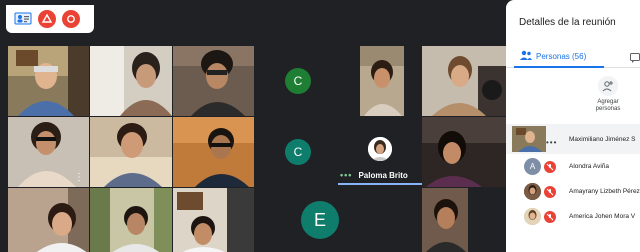 The height and width of the screenshot is (252, 640). I want to click on participant-tile-c2: C, so click(298, 152).